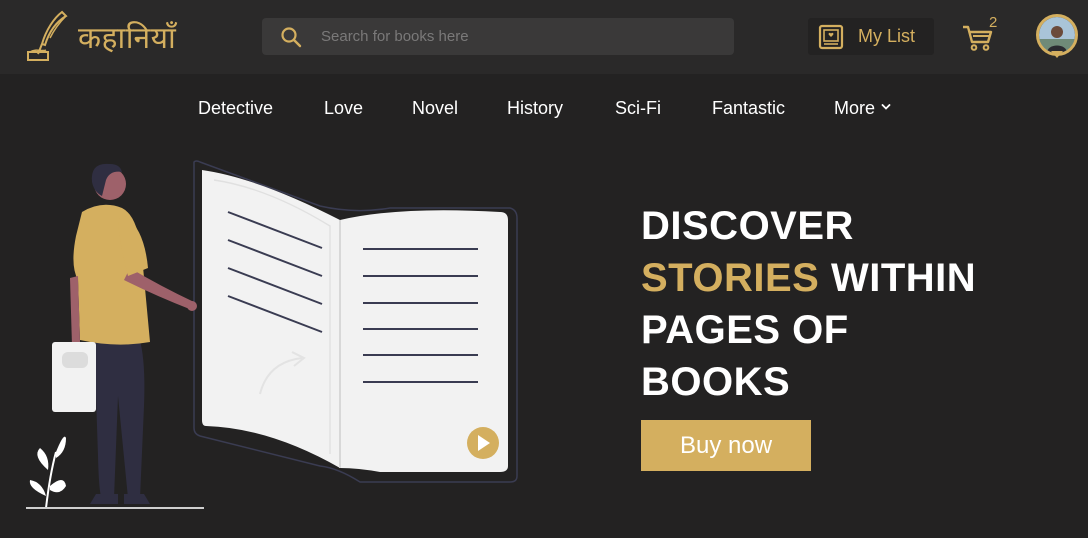 This screenshot has height=538, width=1088. I want to click on chevron-down-icon, so click(886, 107).